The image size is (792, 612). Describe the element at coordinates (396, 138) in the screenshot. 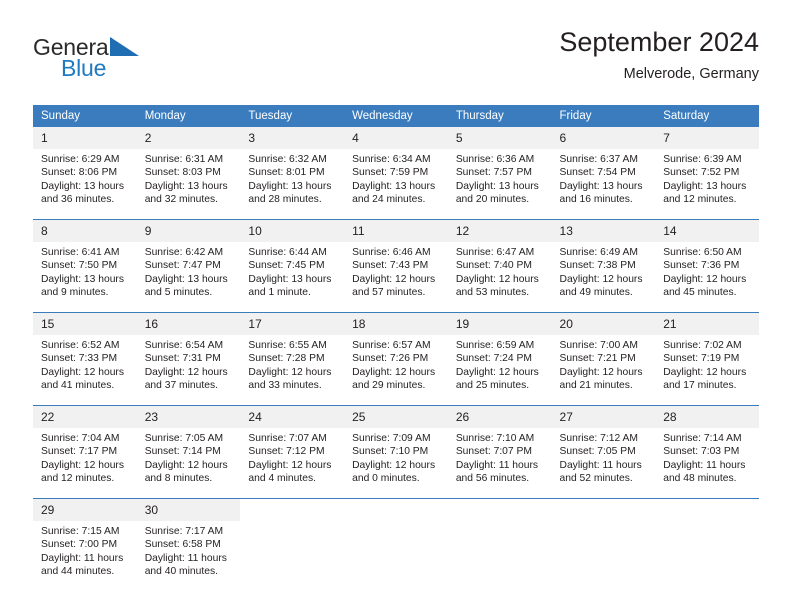

I see `day-number: 4` at that location.